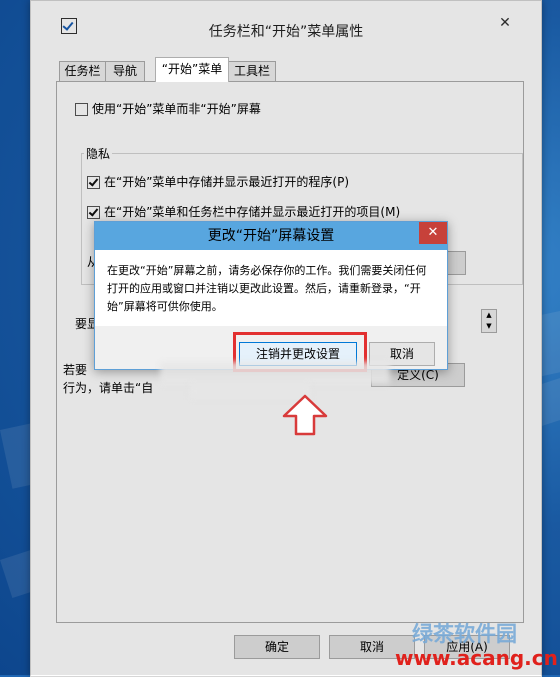  I want to click on blurred-region, so click(275, 373).